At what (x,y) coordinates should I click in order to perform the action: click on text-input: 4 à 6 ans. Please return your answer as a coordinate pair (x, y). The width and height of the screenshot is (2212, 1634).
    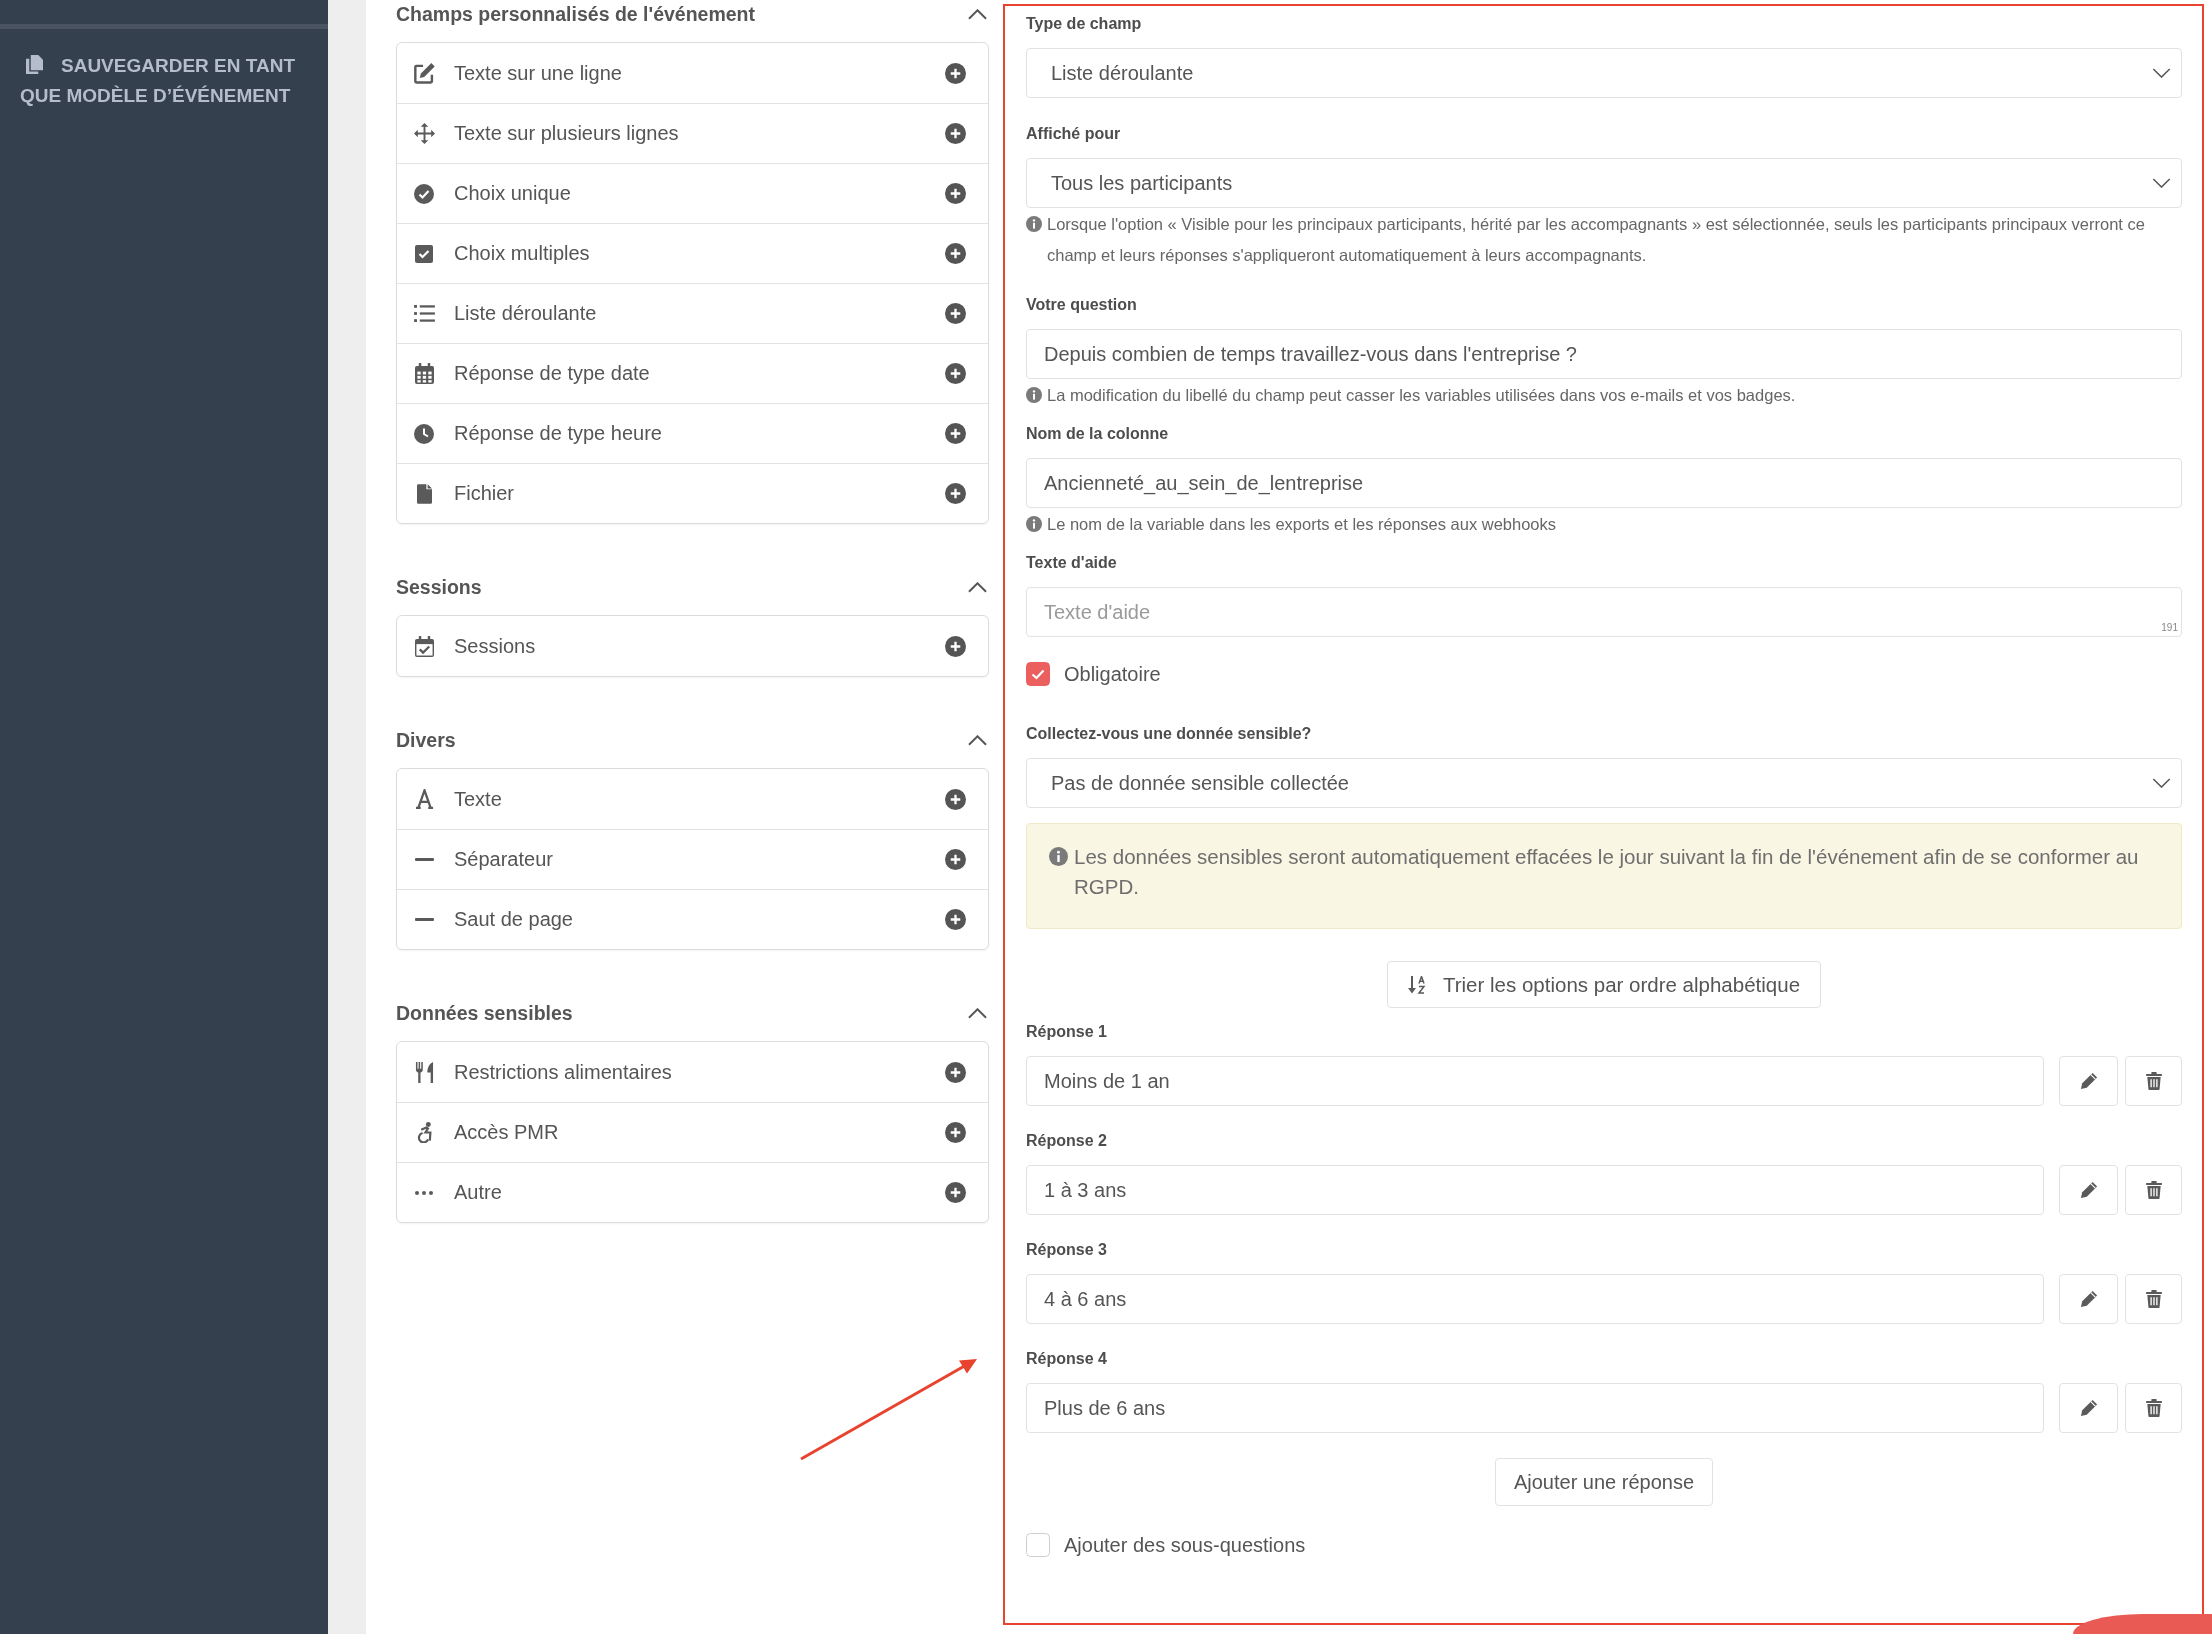
    Looking at the image, I should click on (1535, 1299).